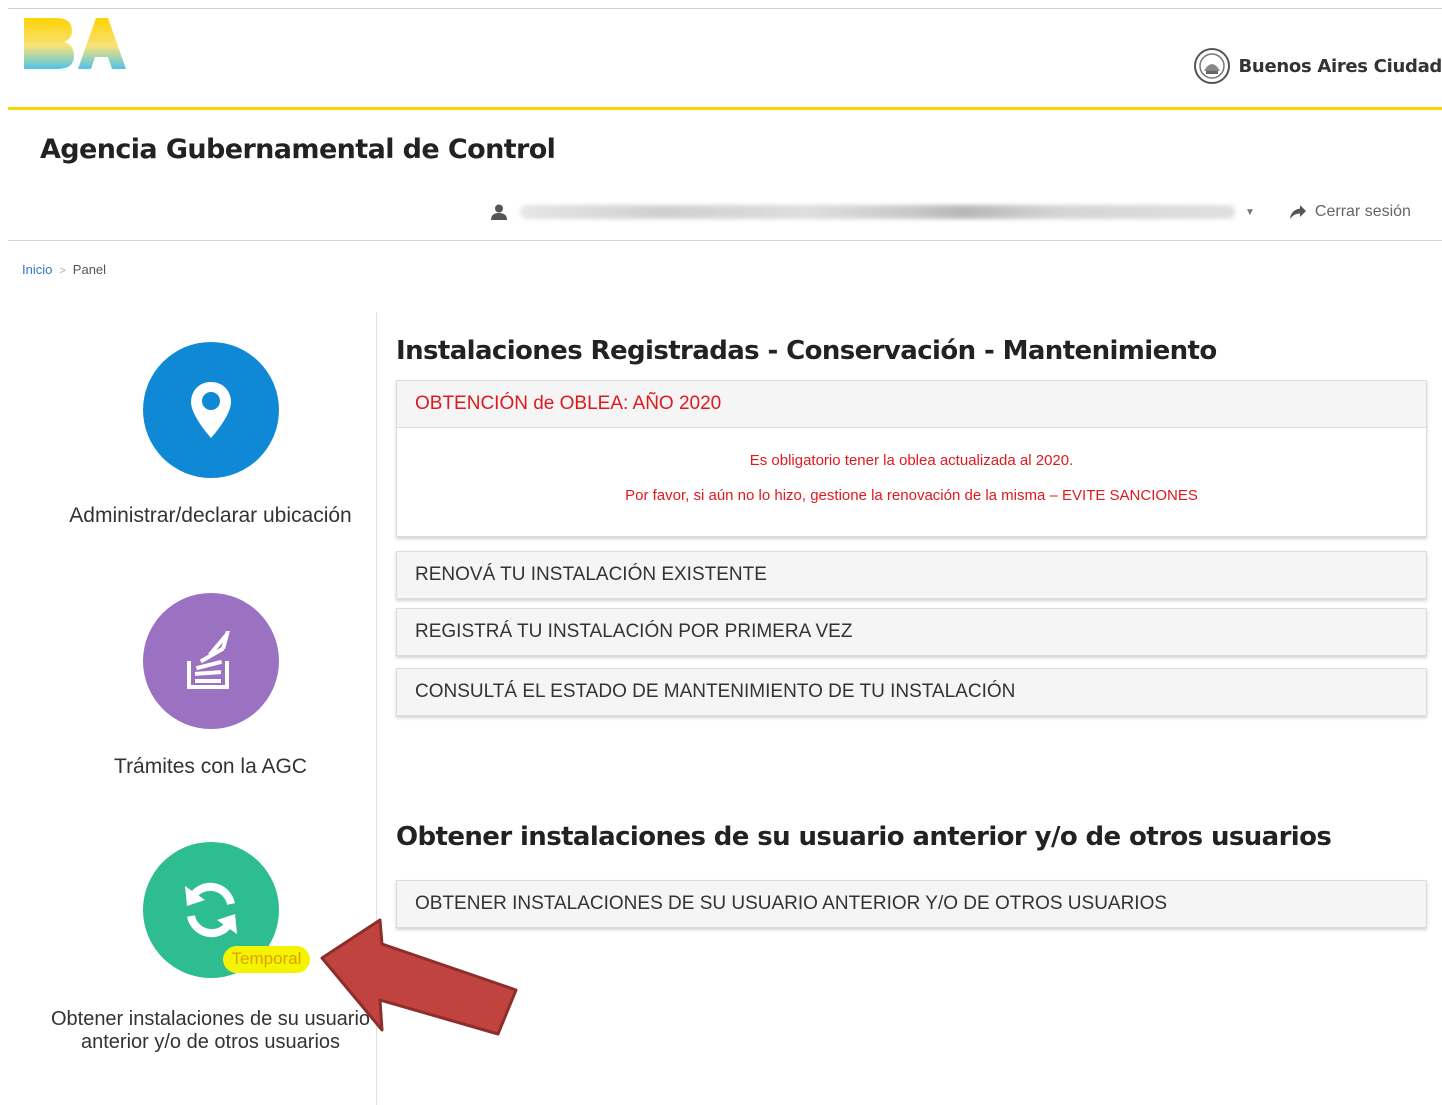  Describe the element at coordinates (499, 212) in the screenshot. I see `user-icon` at that location.